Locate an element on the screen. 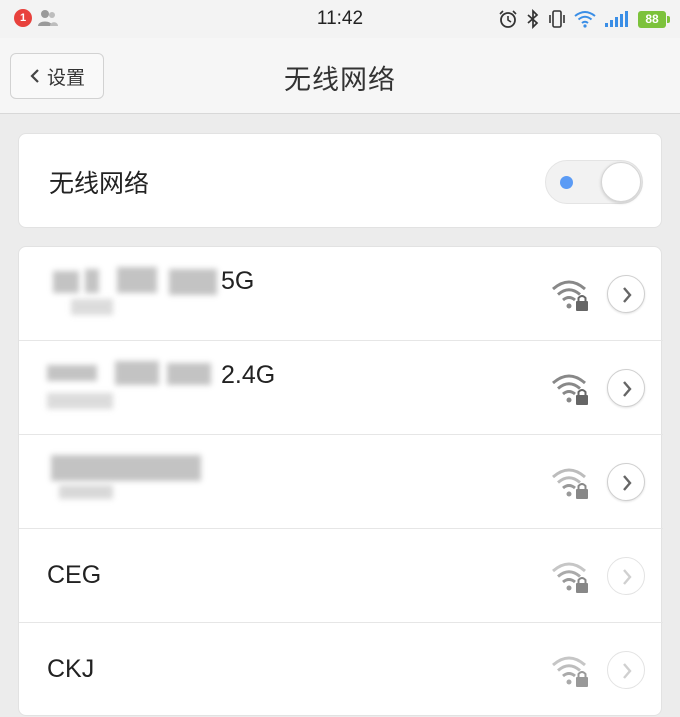  nav-bar: 设置 无线网络 is located at coordinates (340, 76).